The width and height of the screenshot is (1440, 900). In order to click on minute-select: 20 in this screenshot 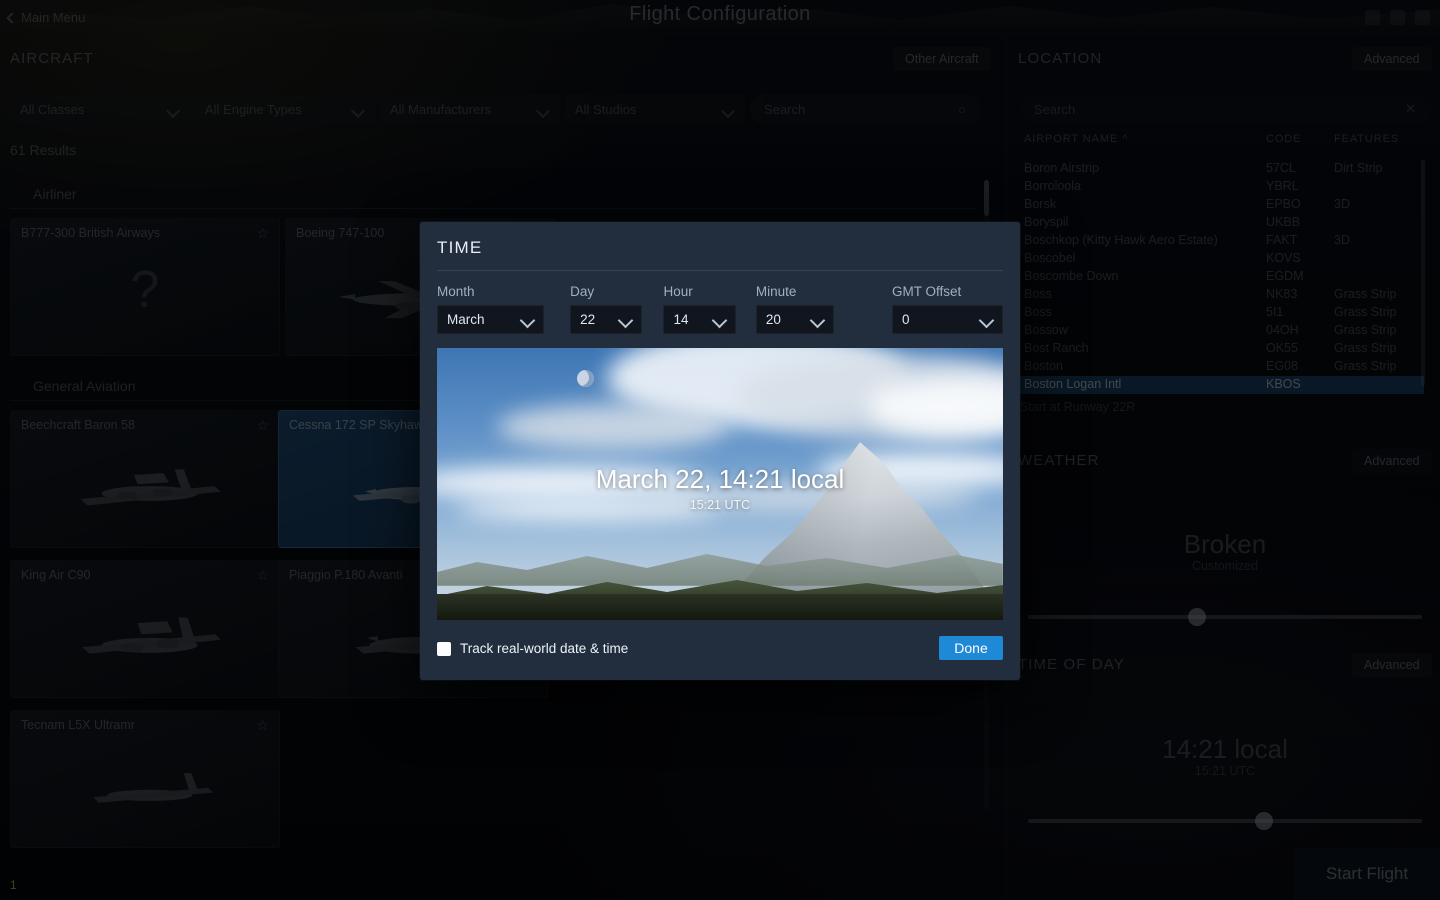, I will do `click(795, 319)`.